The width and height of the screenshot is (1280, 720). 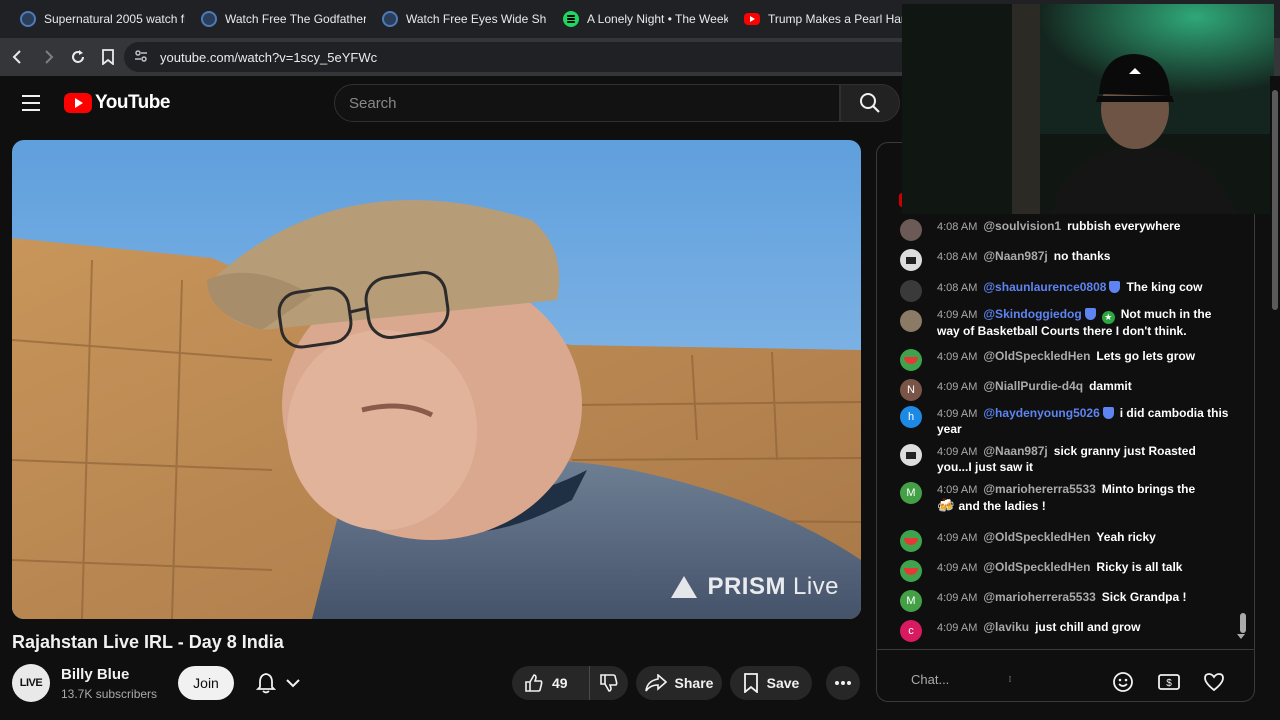 What do you see at coordinates (278, 683) in the screenshot?
I see `notifications-button` at bounding box center [278, 683].